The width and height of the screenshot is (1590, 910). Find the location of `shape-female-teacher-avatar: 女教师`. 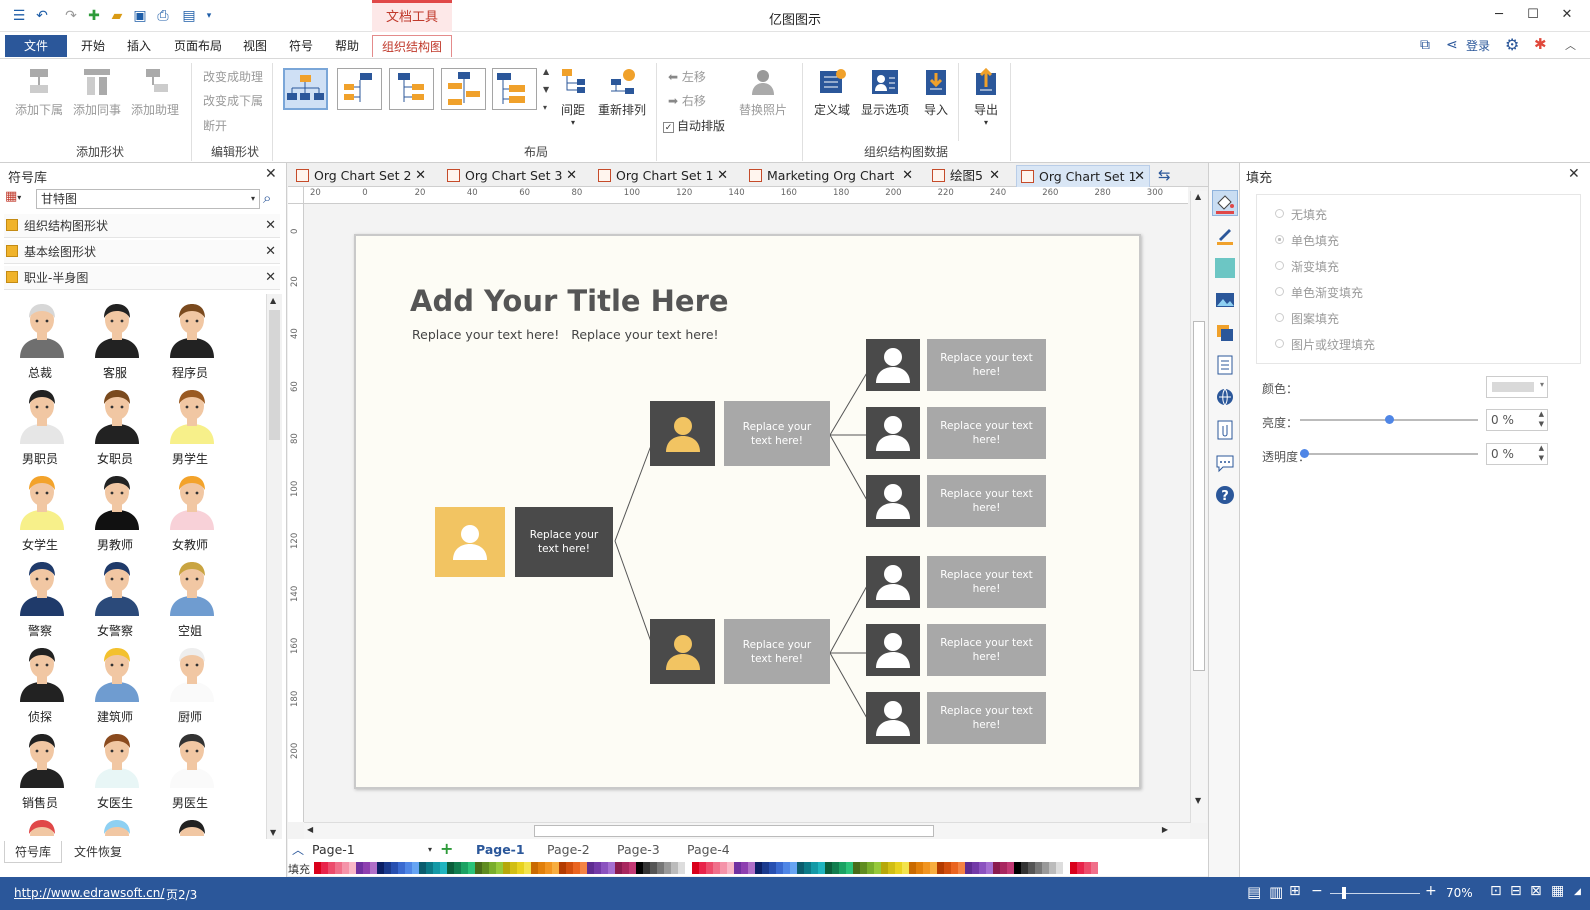

shape-female-teacher-avatar: 女教师 is located at coordinates (190, 510).